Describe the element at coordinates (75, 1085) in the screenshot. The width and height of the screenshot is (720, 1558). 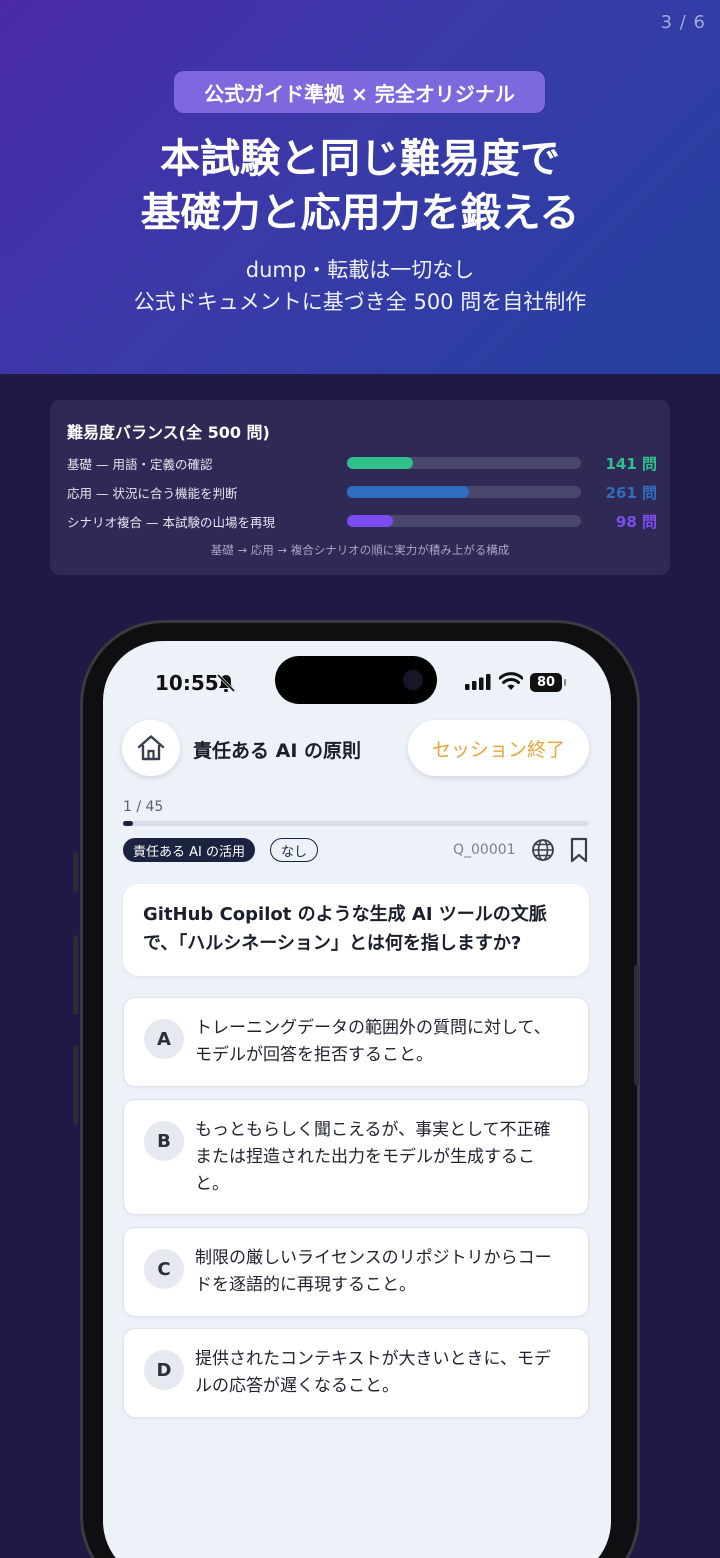
I see `phone-volume-down` at that location.